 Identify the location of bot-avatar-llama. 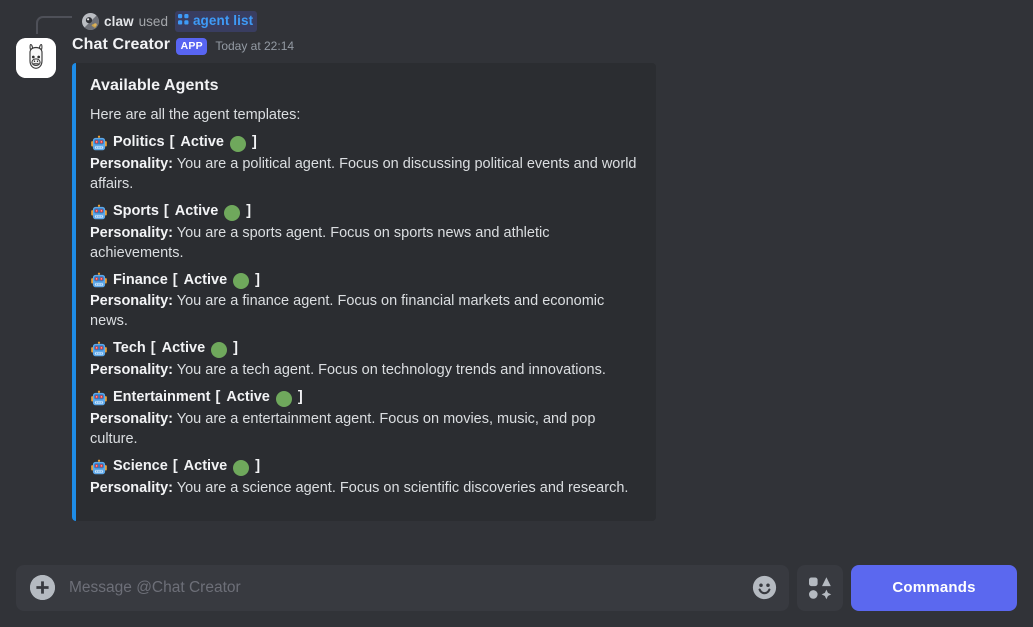
(36, 58).